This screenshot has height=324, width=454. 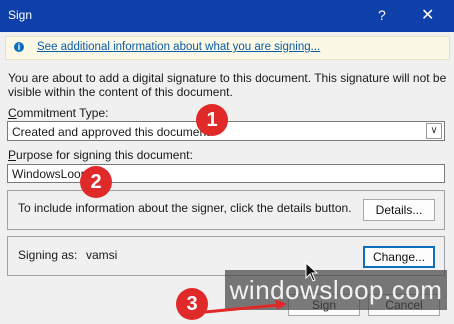 I want to click on chevron-down-icon: ∨, so click(x=434, y=131).